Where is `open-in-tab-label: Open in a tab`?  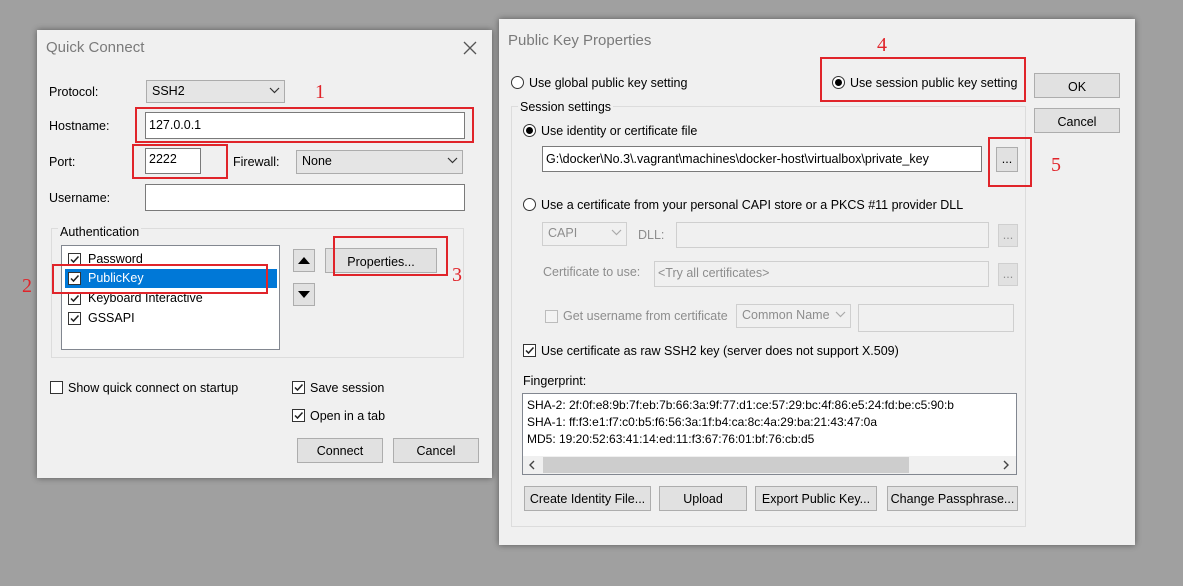 open-in-tab-label: Open in a tab is located at coordinates (348, 416).